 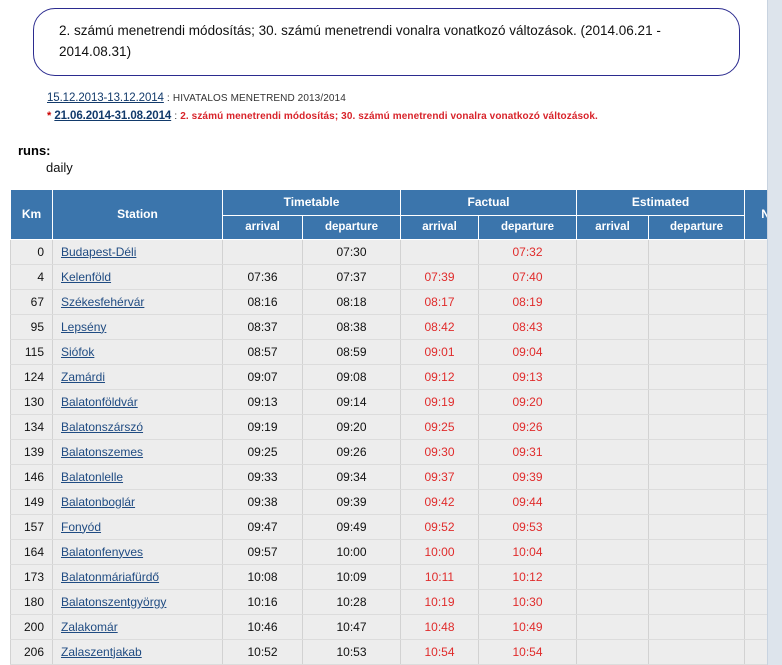 I want to click on cell-tt_arr: 09:07, so click(x=262, y=376).